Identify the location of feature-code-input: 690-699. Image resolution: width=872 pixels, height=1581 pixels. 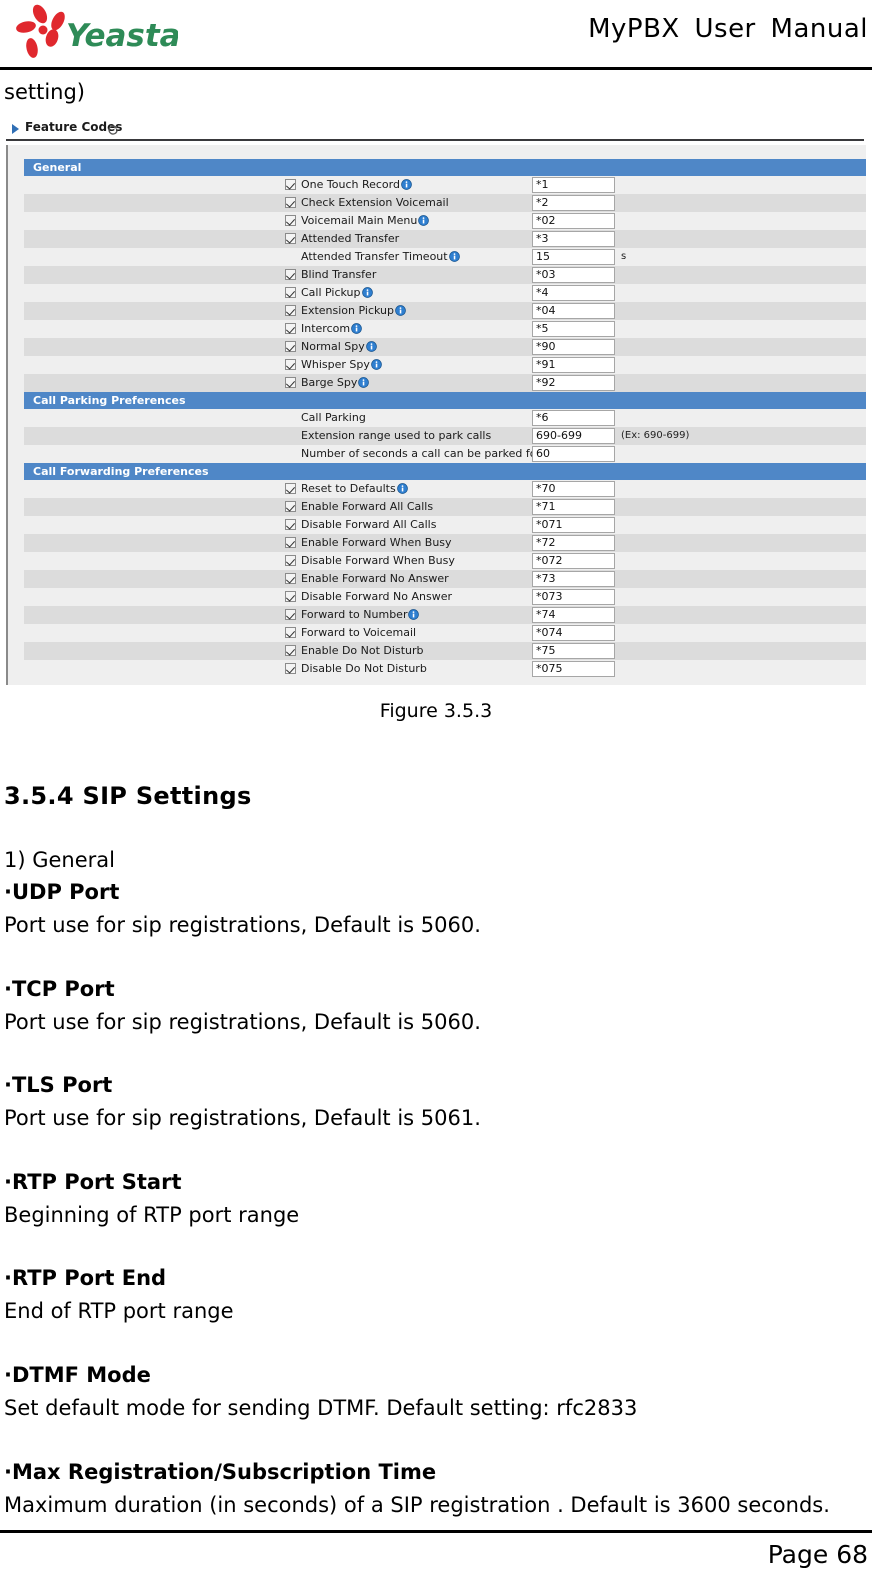
(573, 436).